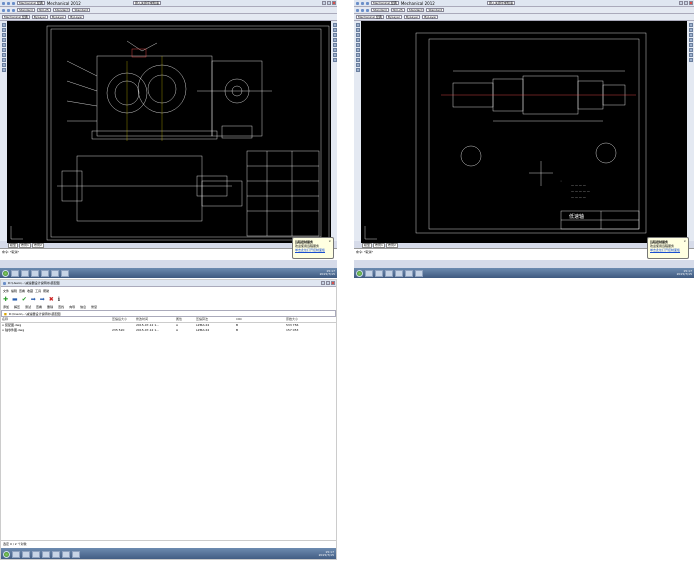 Image resolution: width=694 pixels, height=561 pixels. Describe the element at coordinates (367, 3) in the screenshot. I see `undo-icon` at that location.